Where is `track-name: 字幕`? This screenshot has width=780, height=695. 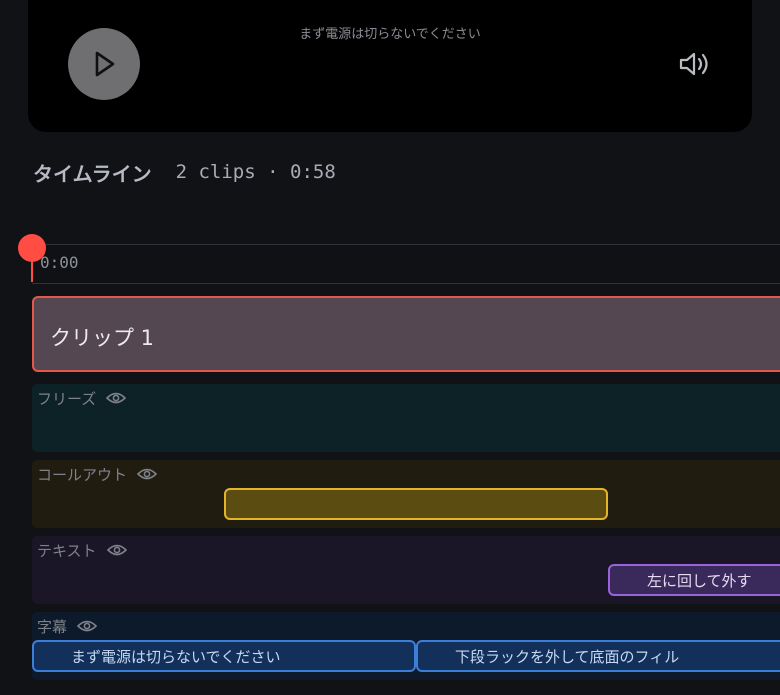
track-name: 字幕 is located at coordinates (52, 626).